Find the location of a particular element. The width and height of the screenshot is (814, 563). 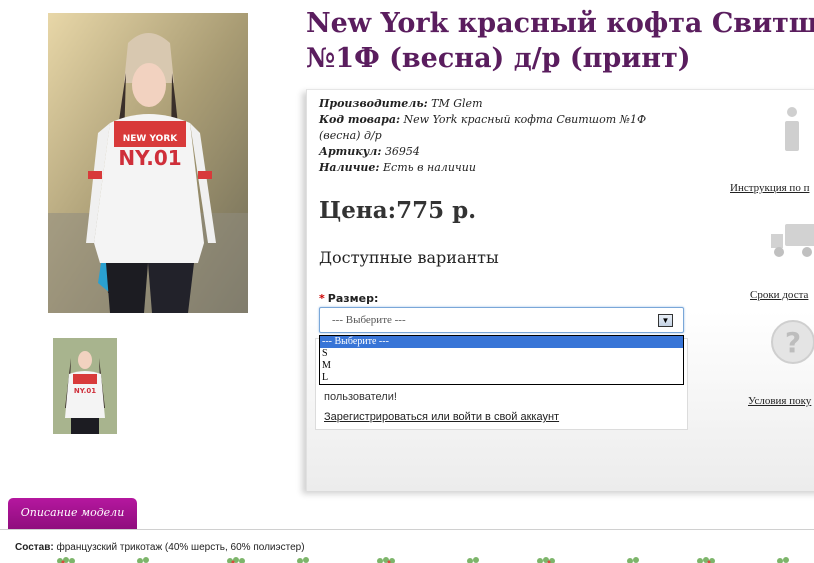

article-value: 36954 is located at coordinates (402, 151).